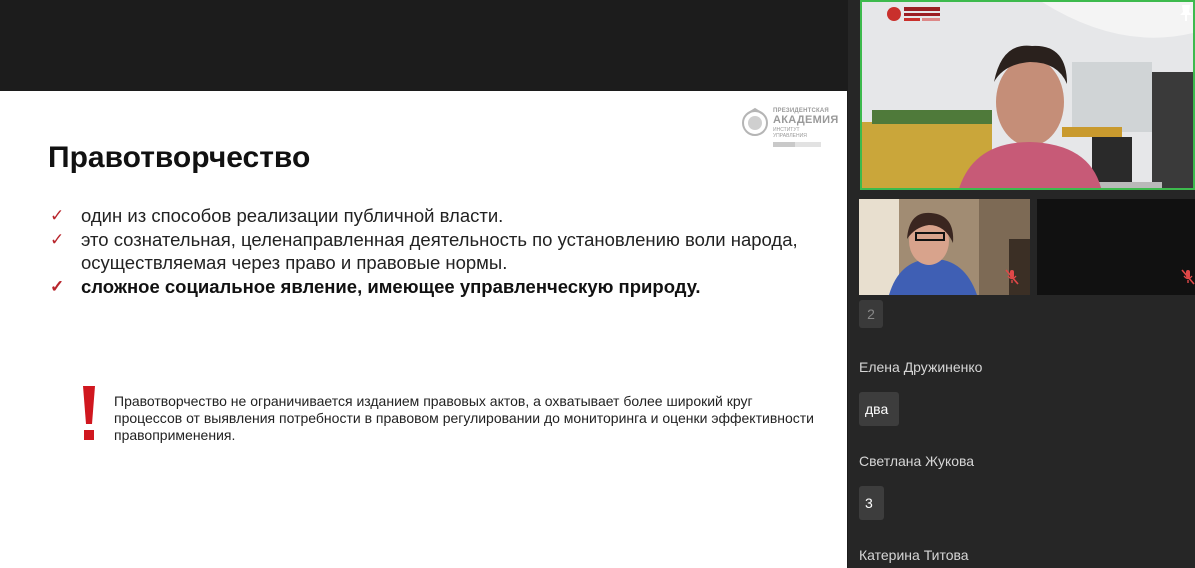 The width and height of the screenshot is (1195, 568). Describe the element at coordinates (871, 503) in the screenshot. I see `chat-message-bubble: 3` at that location.